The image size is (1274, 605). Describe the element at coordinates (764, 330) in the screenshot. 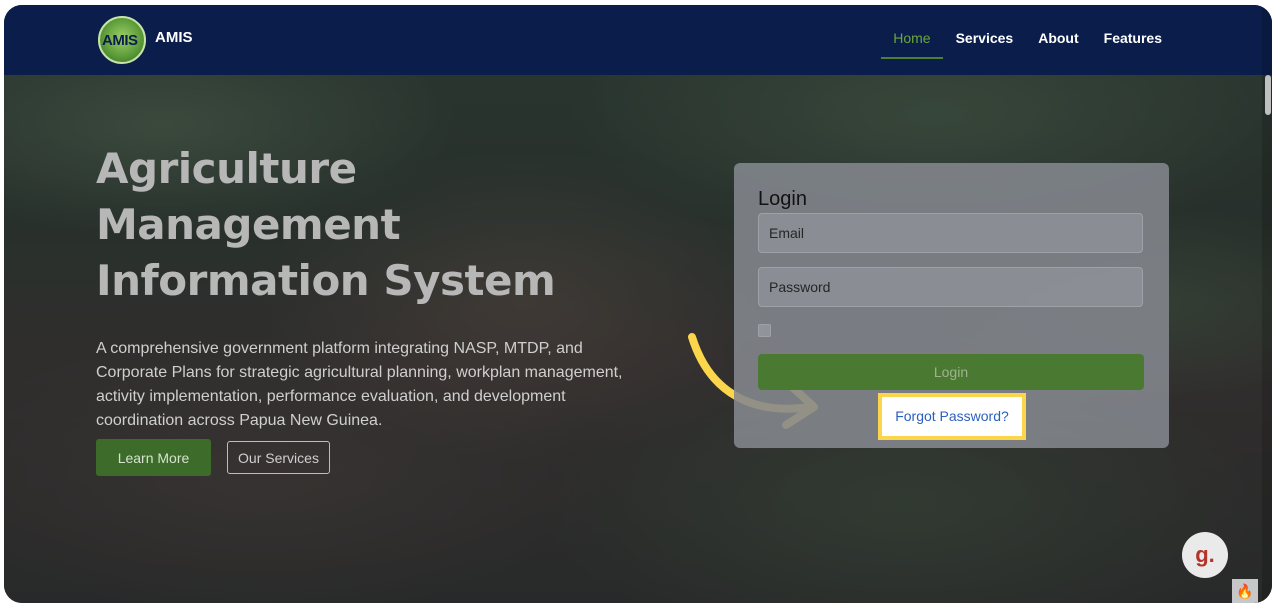

I see `remember-me-checkbox` at that location.